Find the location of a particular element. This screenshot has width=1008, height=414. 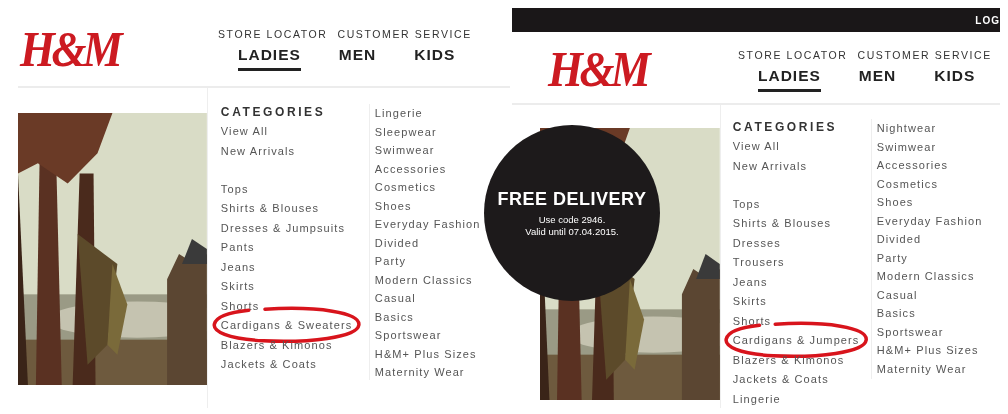

menu-link: Trousers is located at coordinates (758, 262).